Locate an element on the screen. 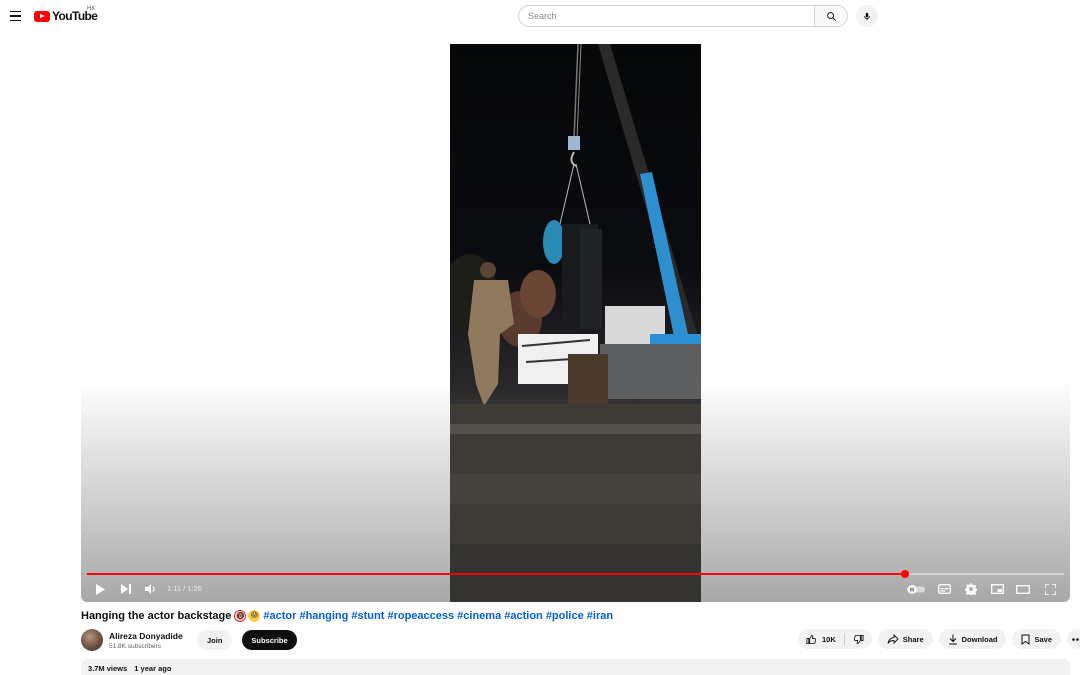  fullscreen-button is located at coordinates (1050, 589).